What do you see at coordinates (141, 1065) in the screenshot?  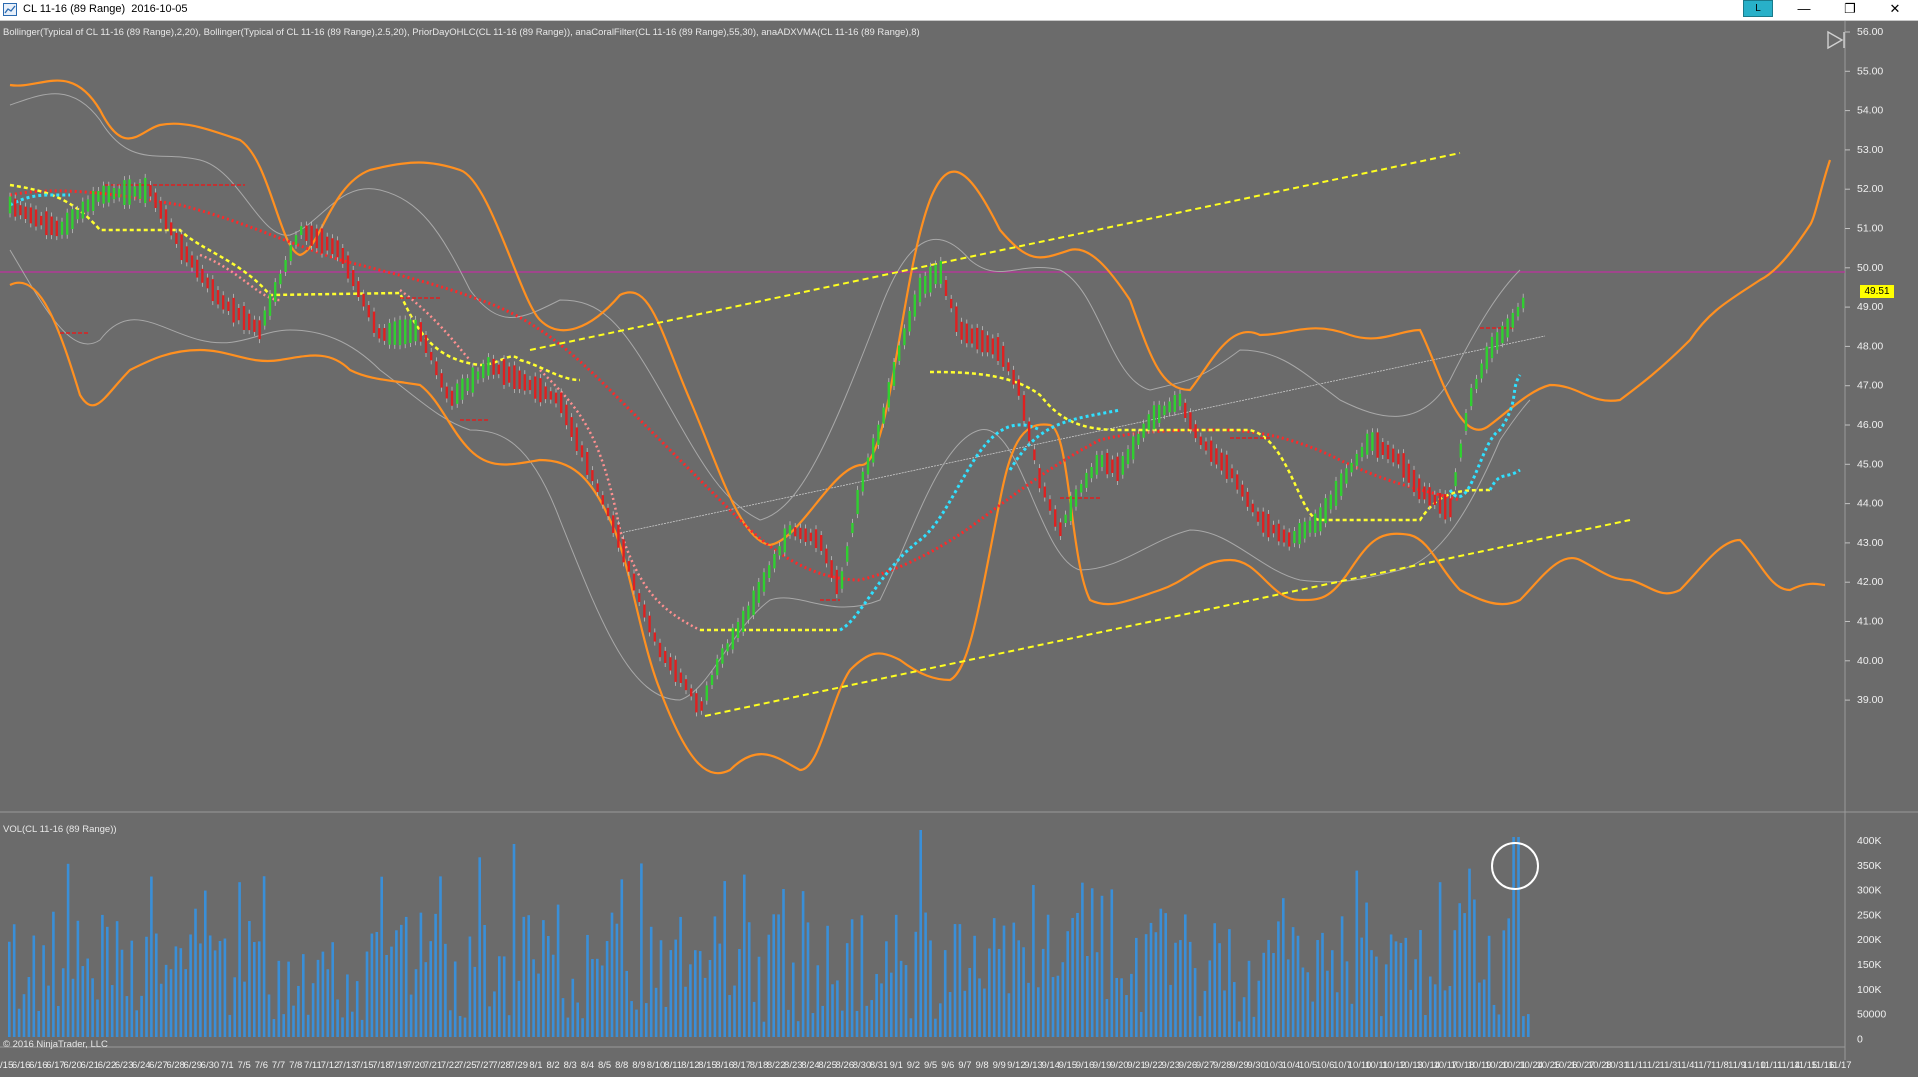 I see `date-axis-label: 6/24` at bounding box center [141, 1065].